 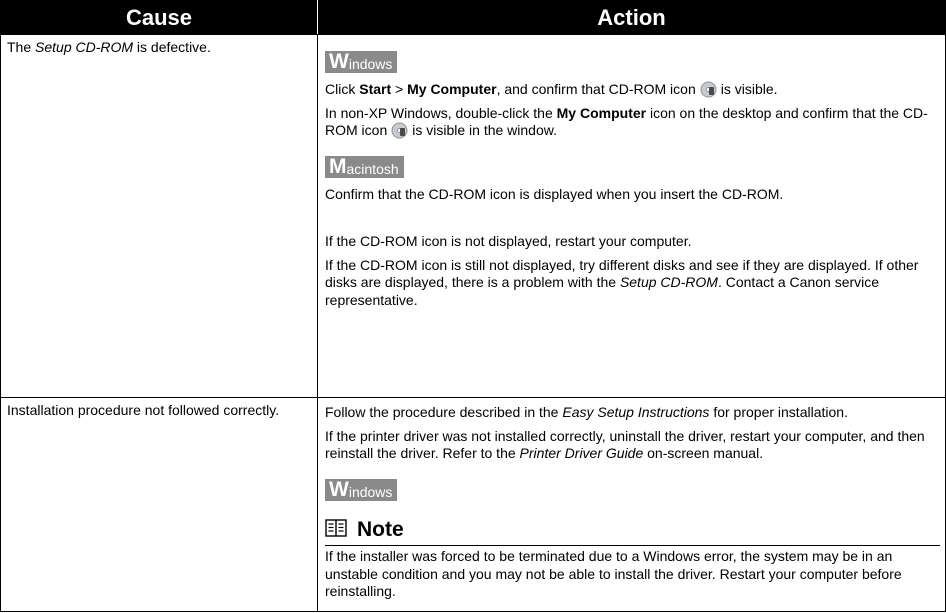 I want to click on note-title: Note, so click(x=380, y=529).